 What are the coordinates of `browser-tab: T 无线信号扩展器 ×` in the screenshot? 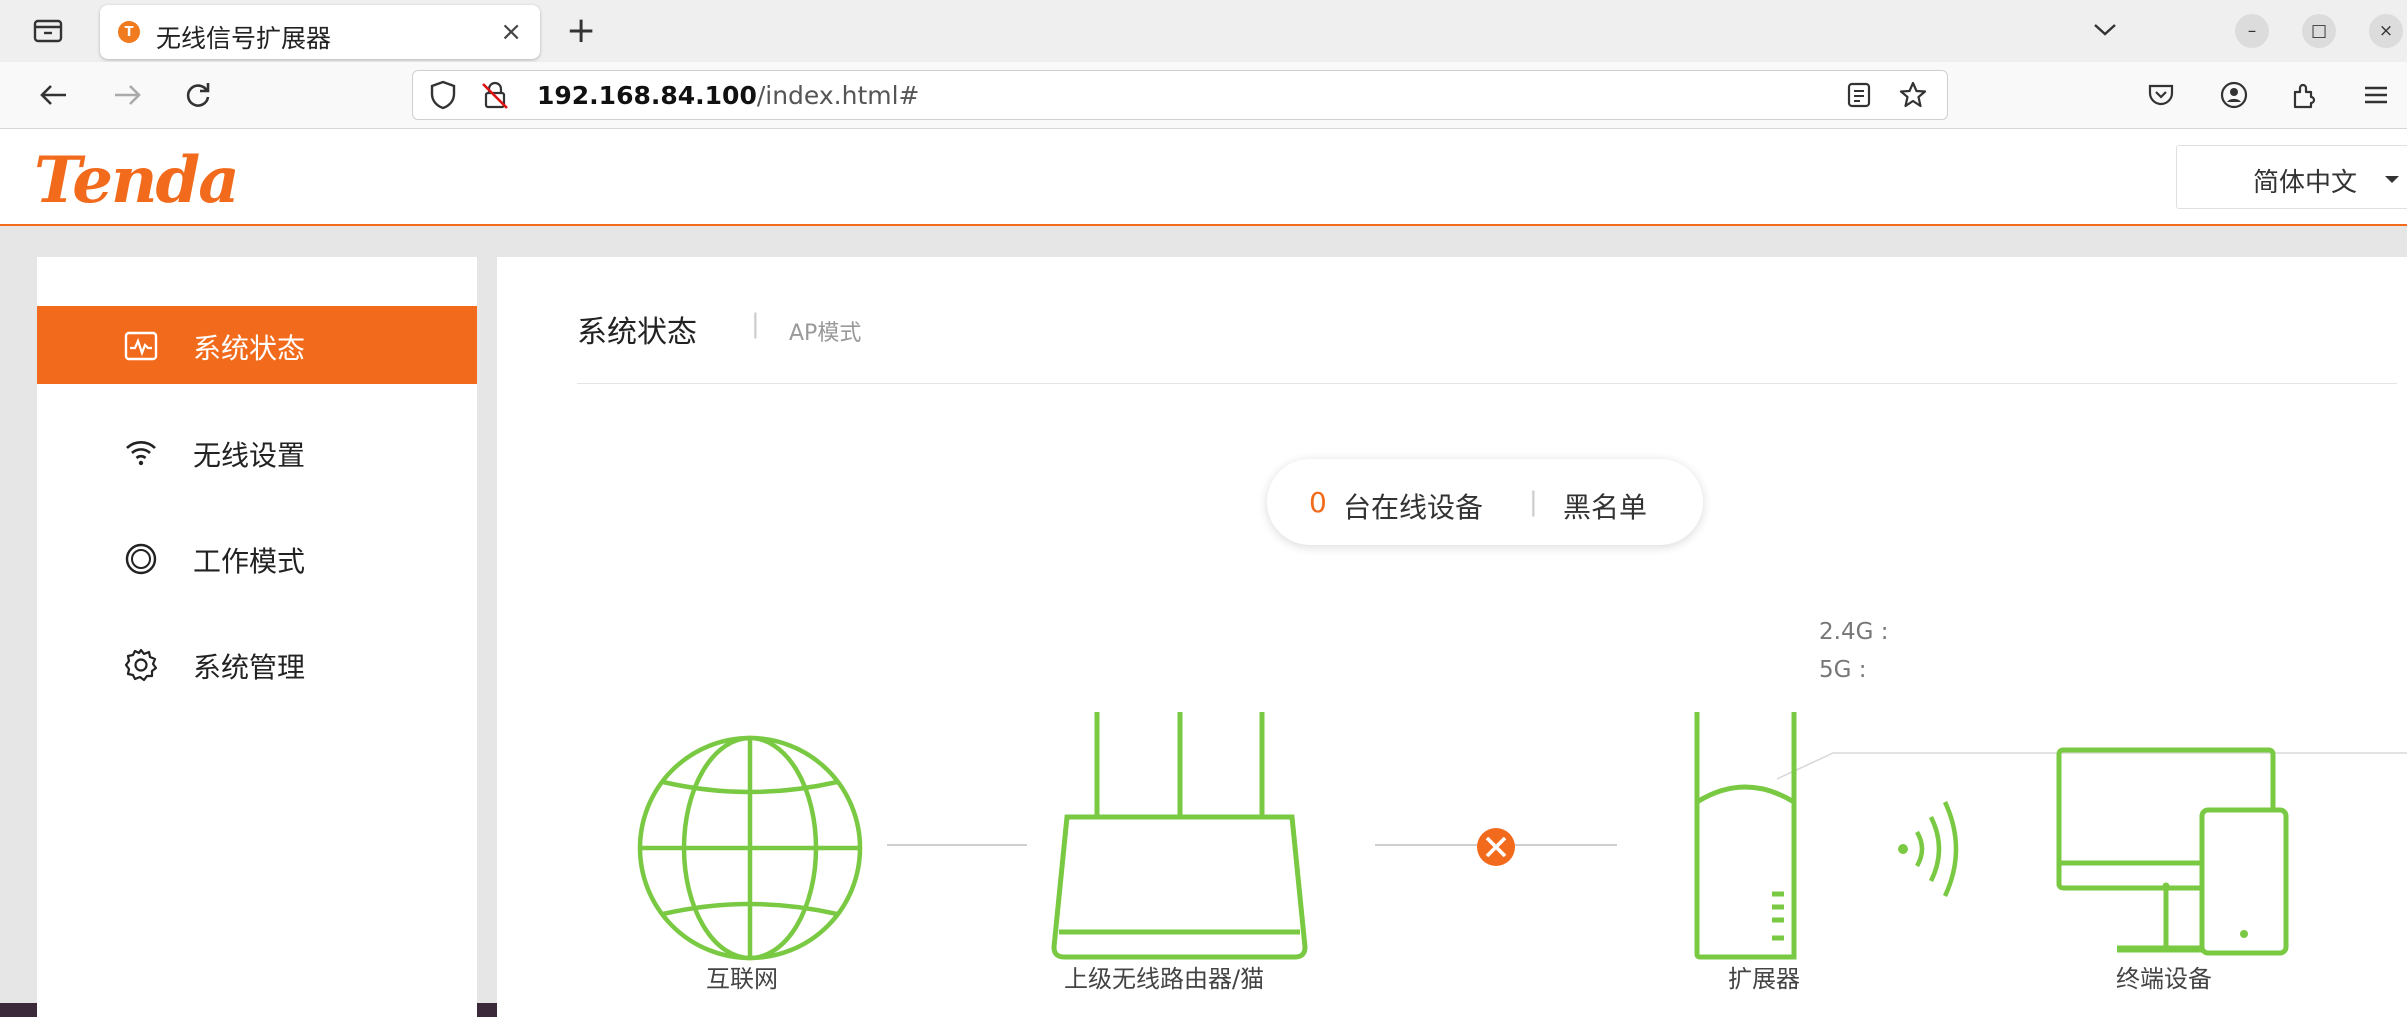 It's located at (320, 32).